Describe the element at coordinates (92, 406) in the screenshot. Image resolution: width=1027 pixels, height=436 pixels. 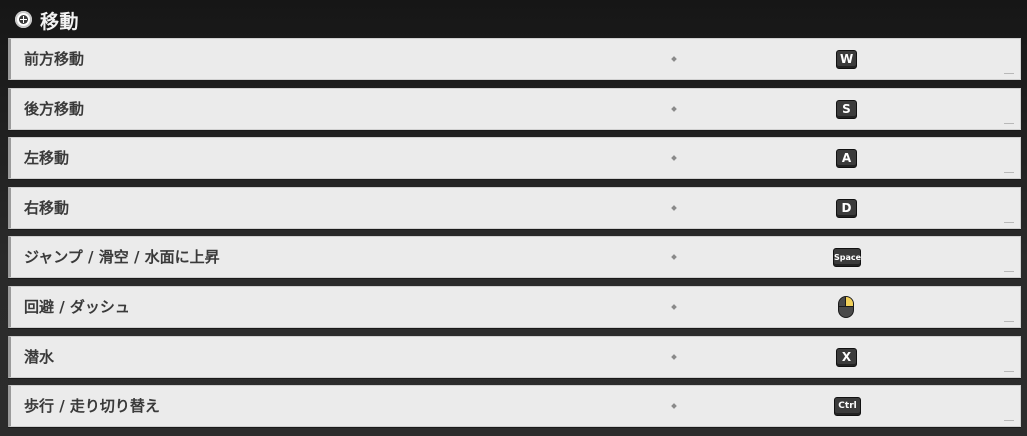
I see `keybind-label: 歩行 / 走り切り替え` at that location.